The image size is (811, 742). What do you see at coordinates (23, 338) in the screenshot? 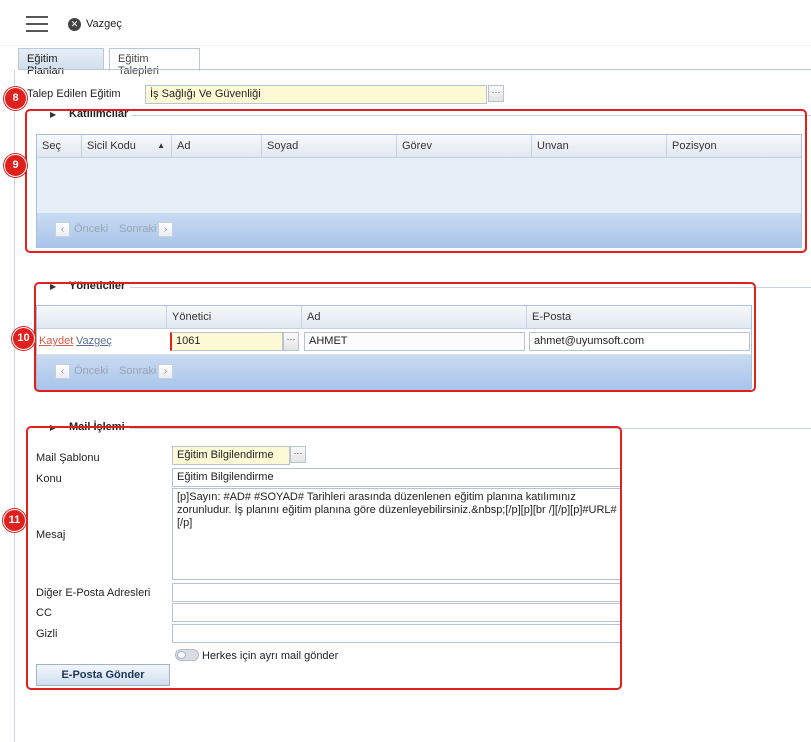
I see `annotation-badge-10: 10` at bounding box center [23, 338].